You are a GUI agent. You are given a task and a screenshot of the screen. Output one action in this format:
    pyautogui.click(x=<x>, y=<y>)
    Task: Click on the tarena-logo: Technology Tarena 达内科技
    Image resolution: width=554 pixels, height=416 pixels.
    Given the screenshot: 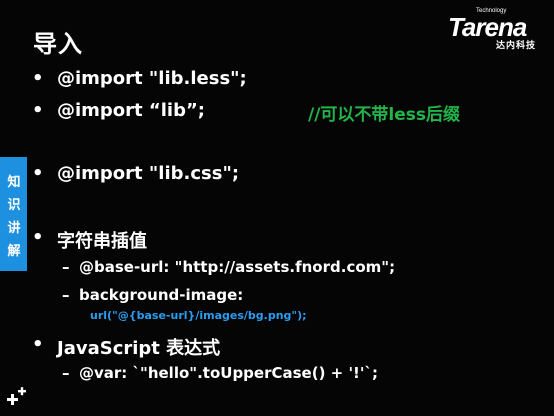 What is the action you would take?
    pyautogui.click(x=496, y=30)
    